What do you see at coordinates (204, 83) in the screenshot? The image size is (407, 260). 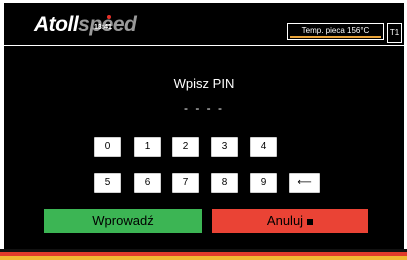 I see `pin-title: Wpisz PIN` at bounding box center [204, 83].